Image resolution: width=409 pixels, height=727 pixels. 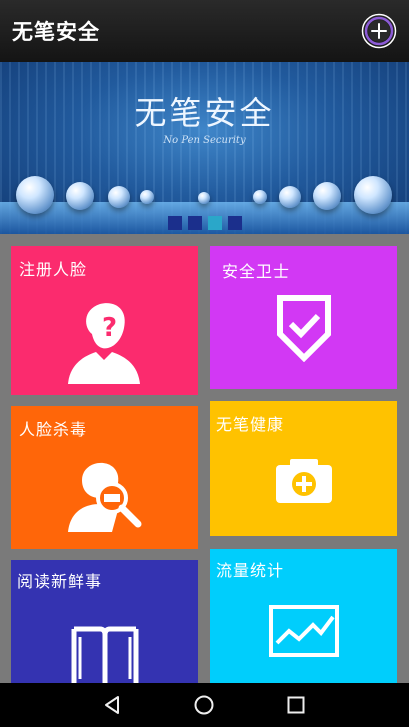 I want to click on add-icon, so click(x=379, y=31).